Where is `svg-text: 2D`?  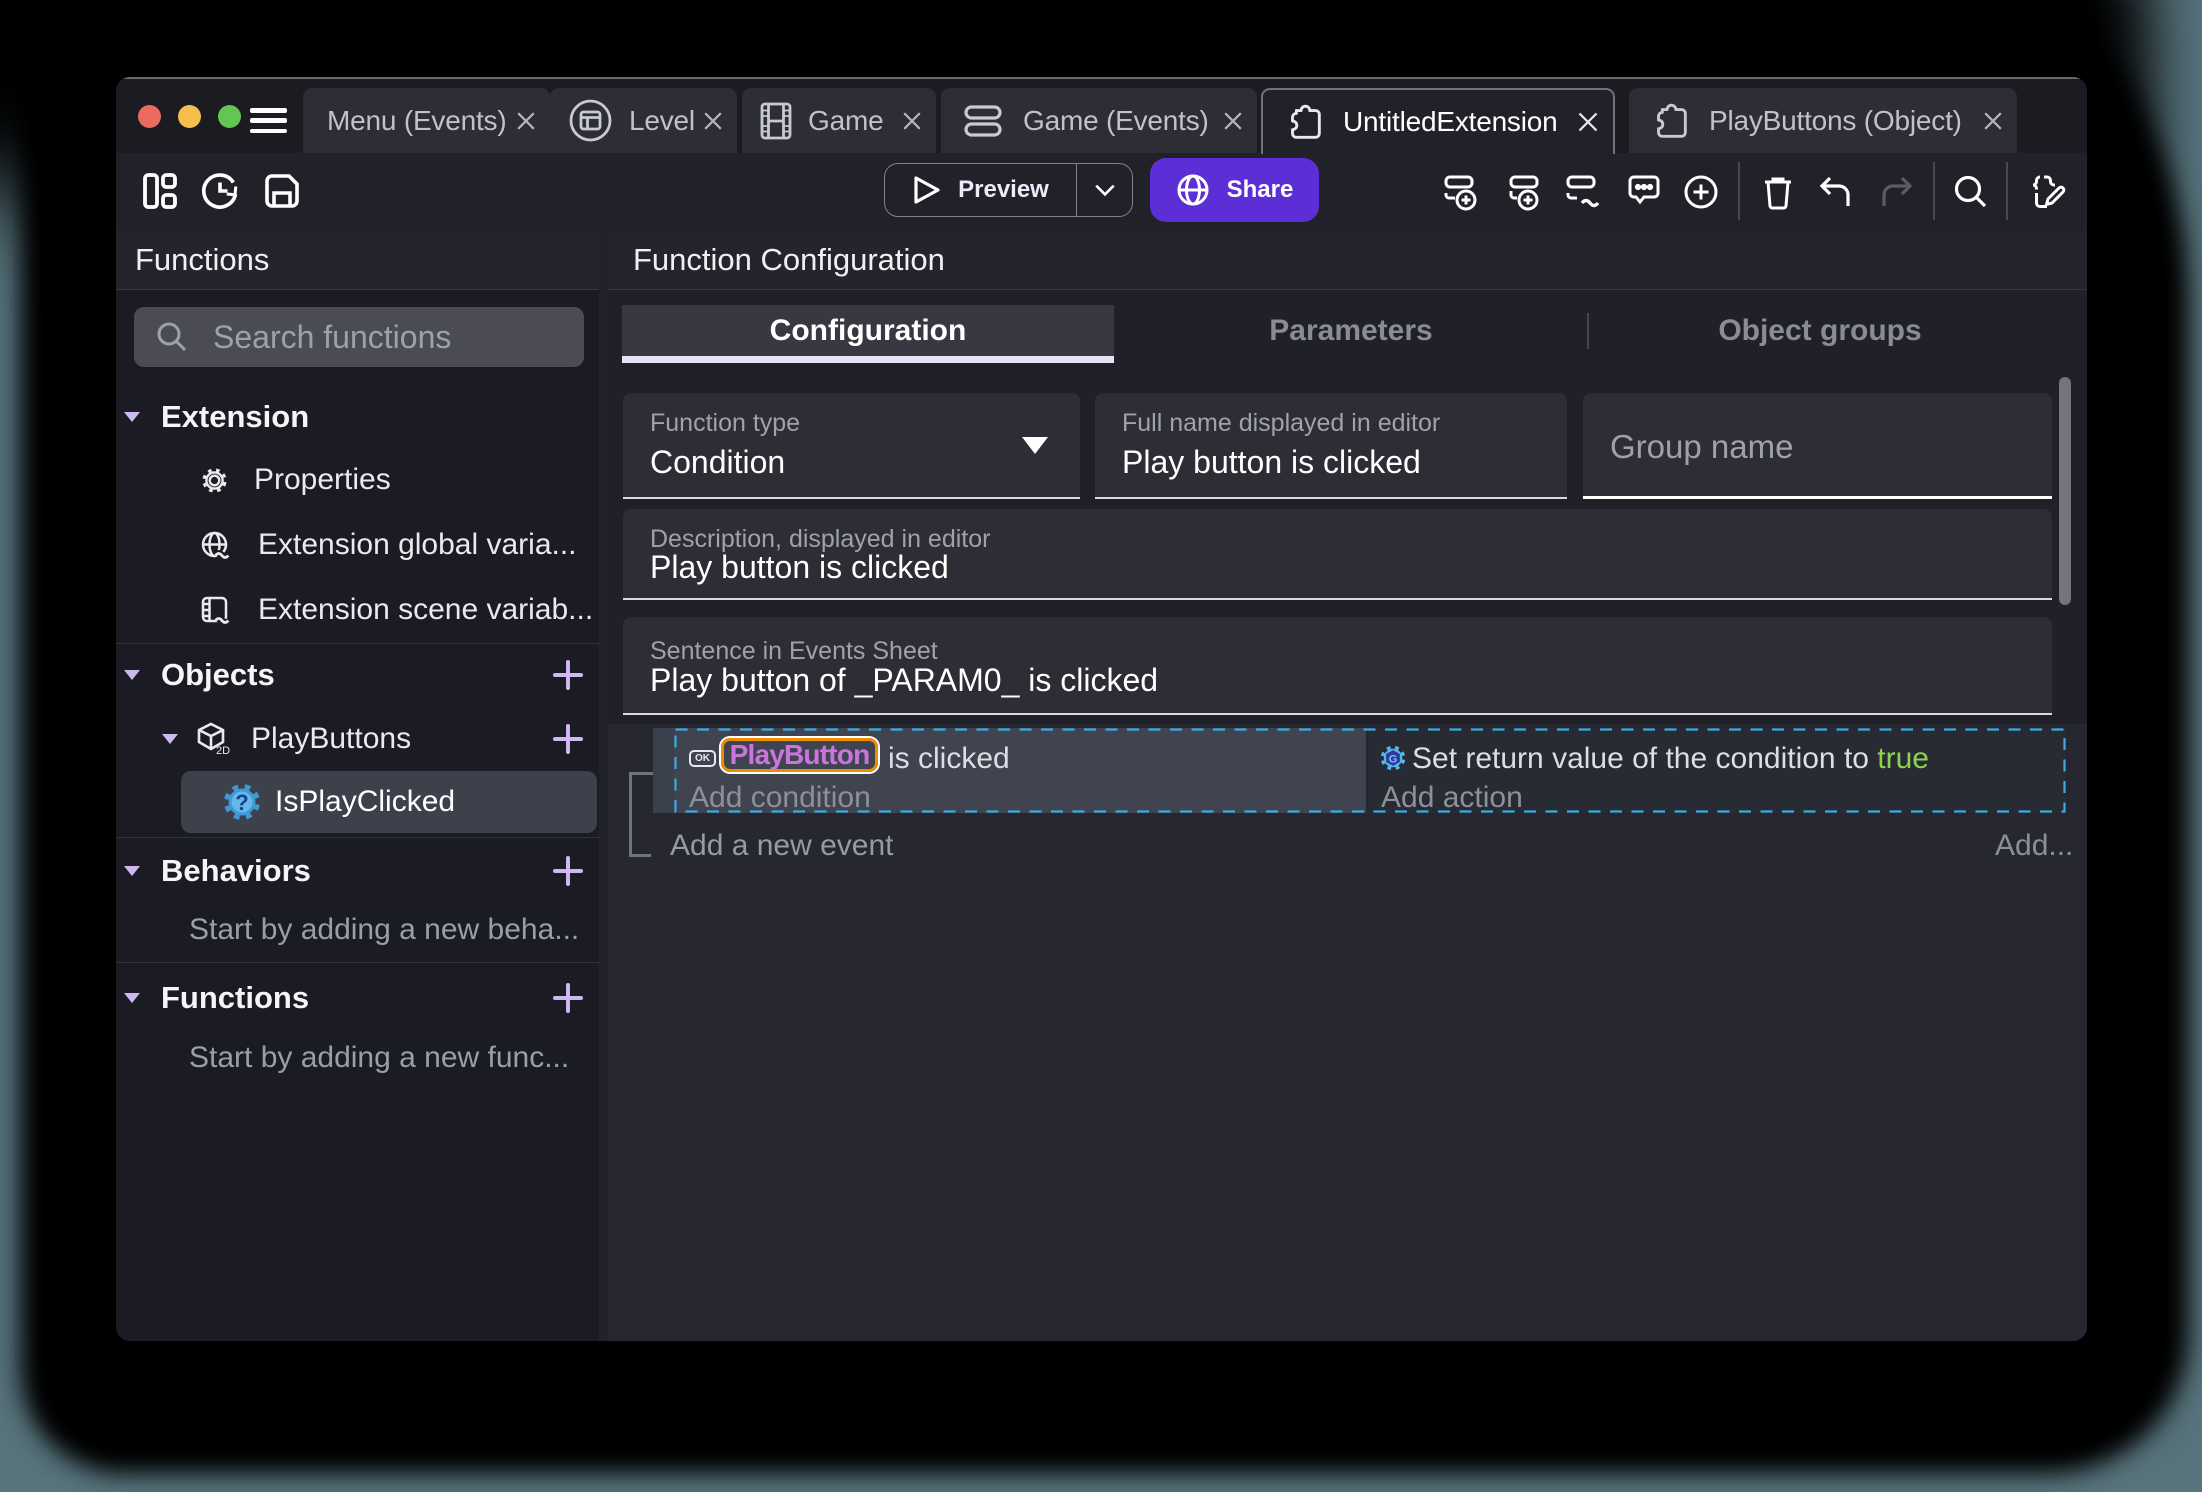
svg-text: 2D is located at coordinates (223, 751).